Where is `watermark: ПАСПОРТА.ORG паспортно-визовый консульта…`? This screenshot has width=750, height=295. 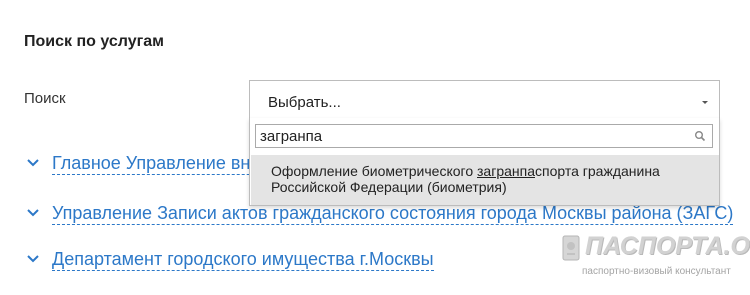 watermark: ПАСПОРТА.ORG паспортно-визовый консульта… is located at coordinates (655, 256).